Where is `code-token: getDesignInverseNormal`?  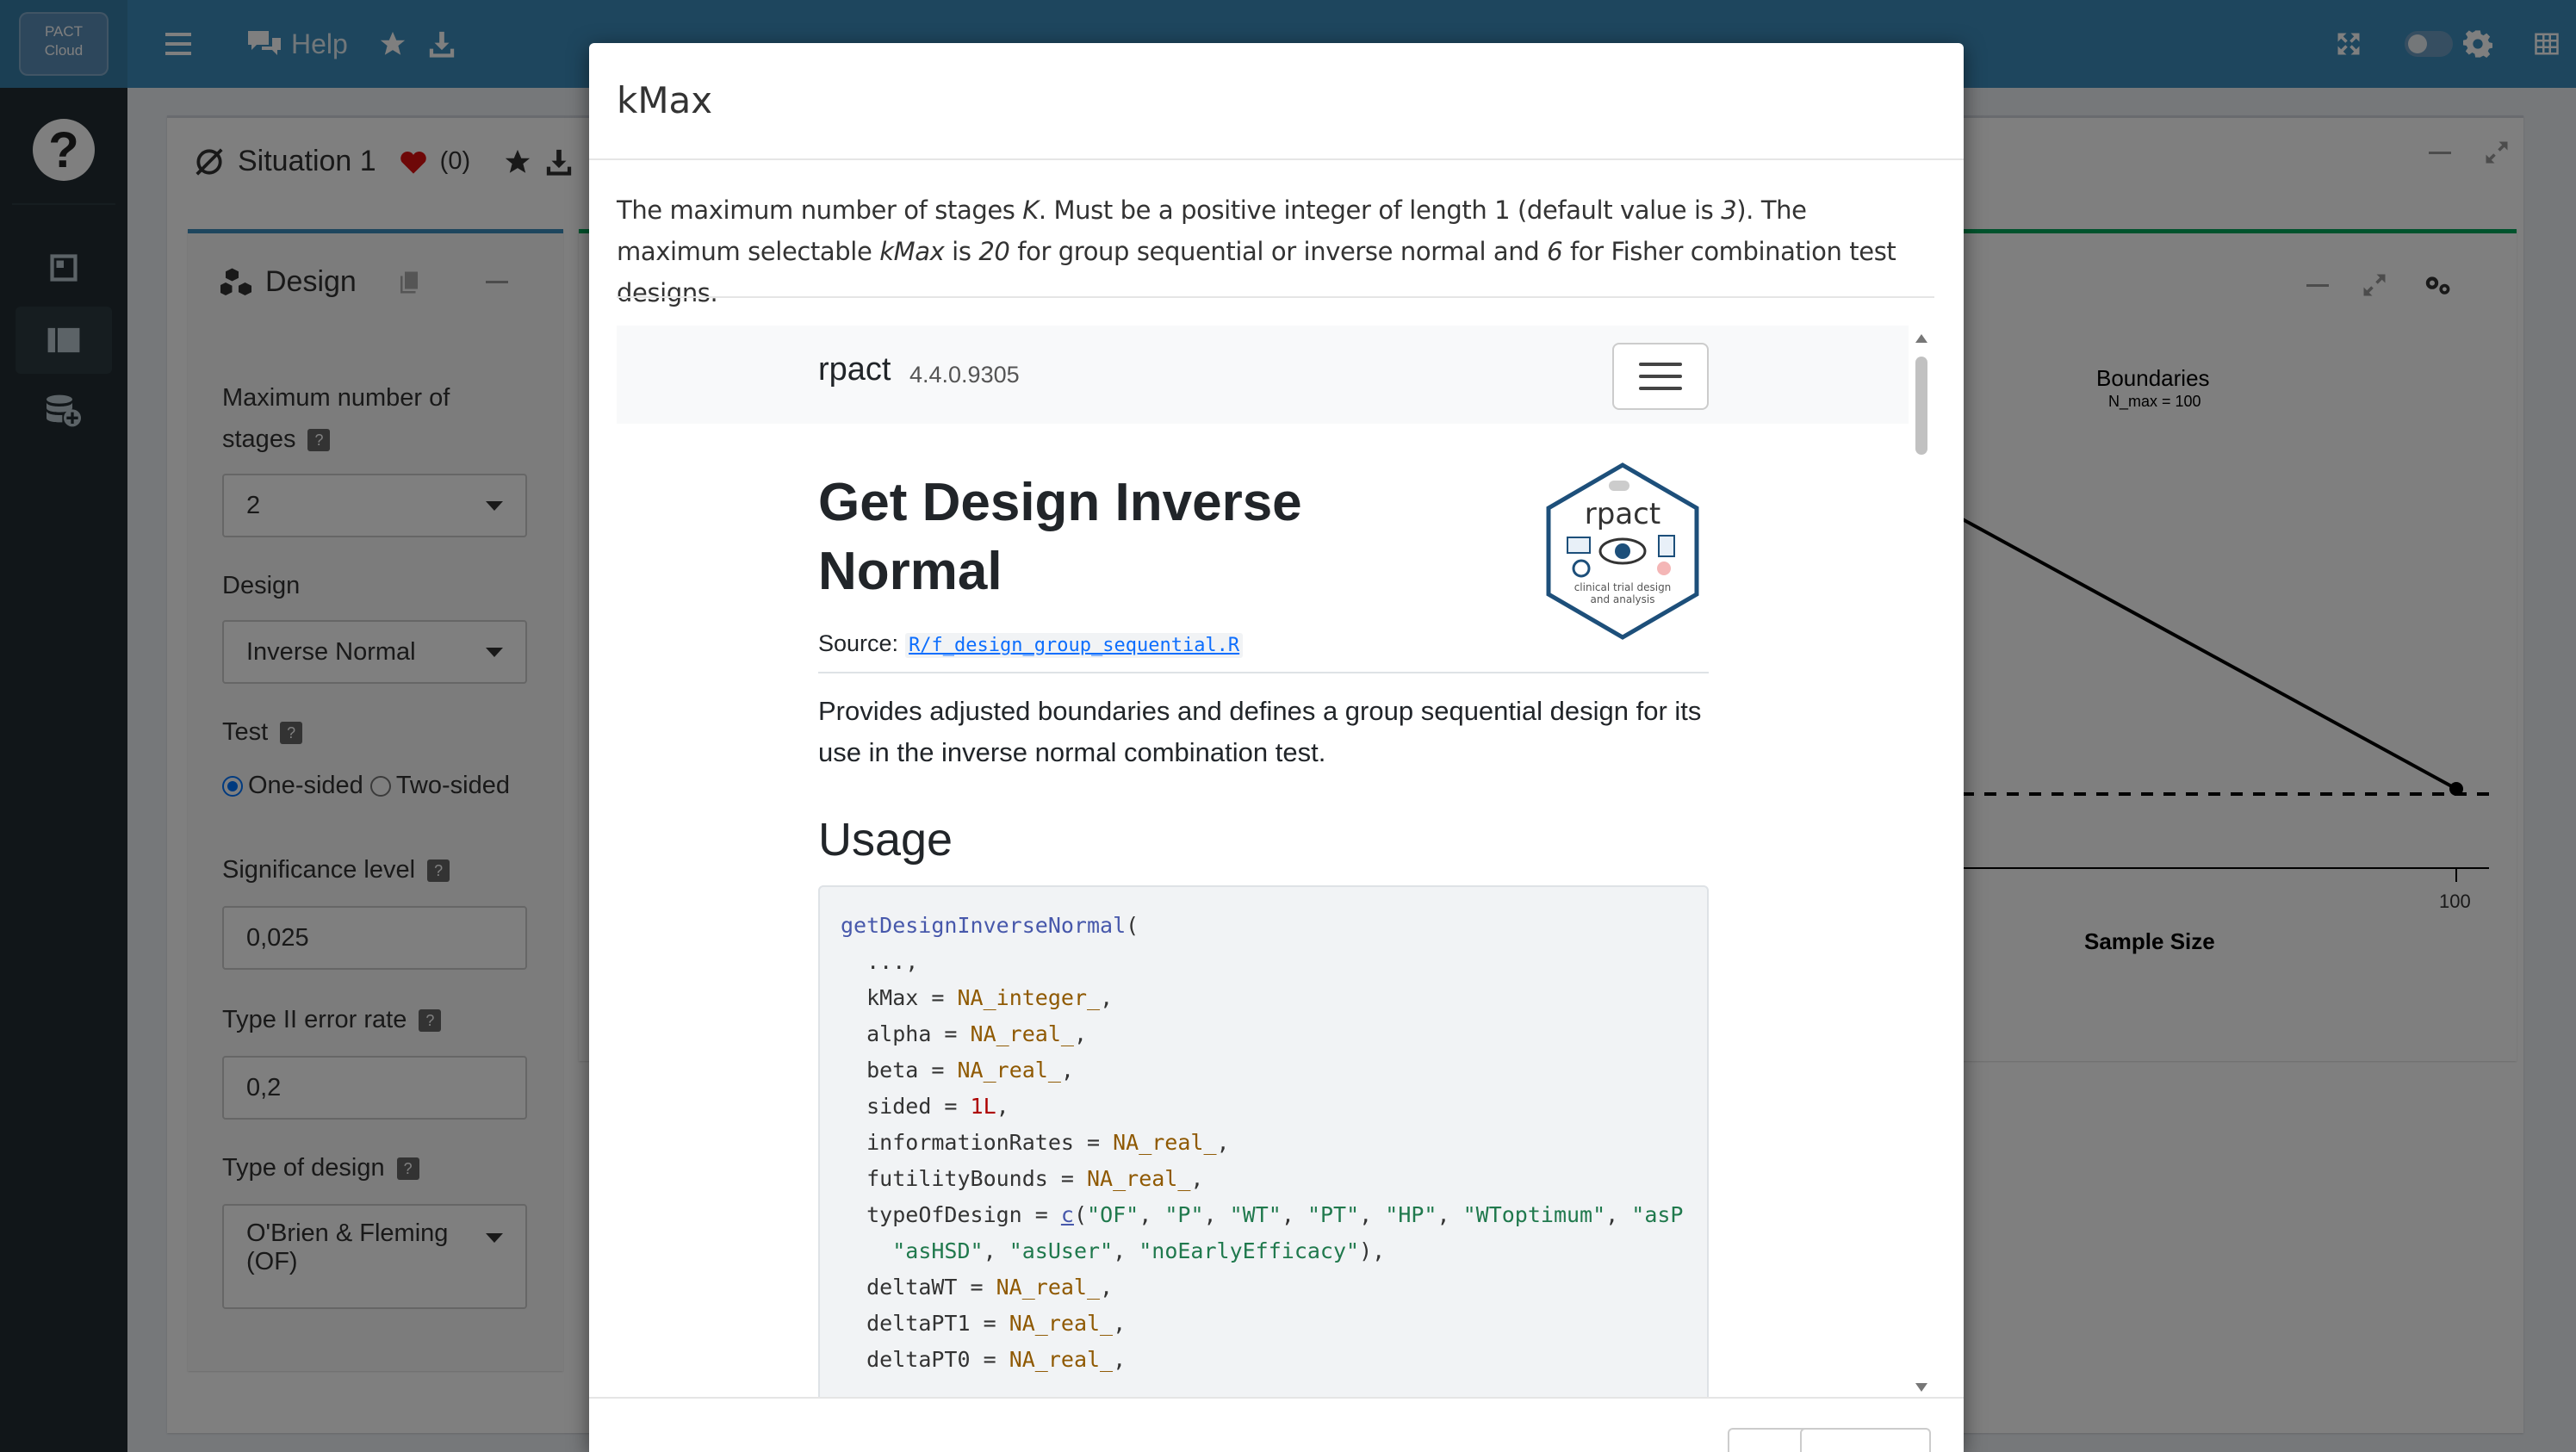 code-token: getDesignInverseNormal is located at coordinates (984, 925).